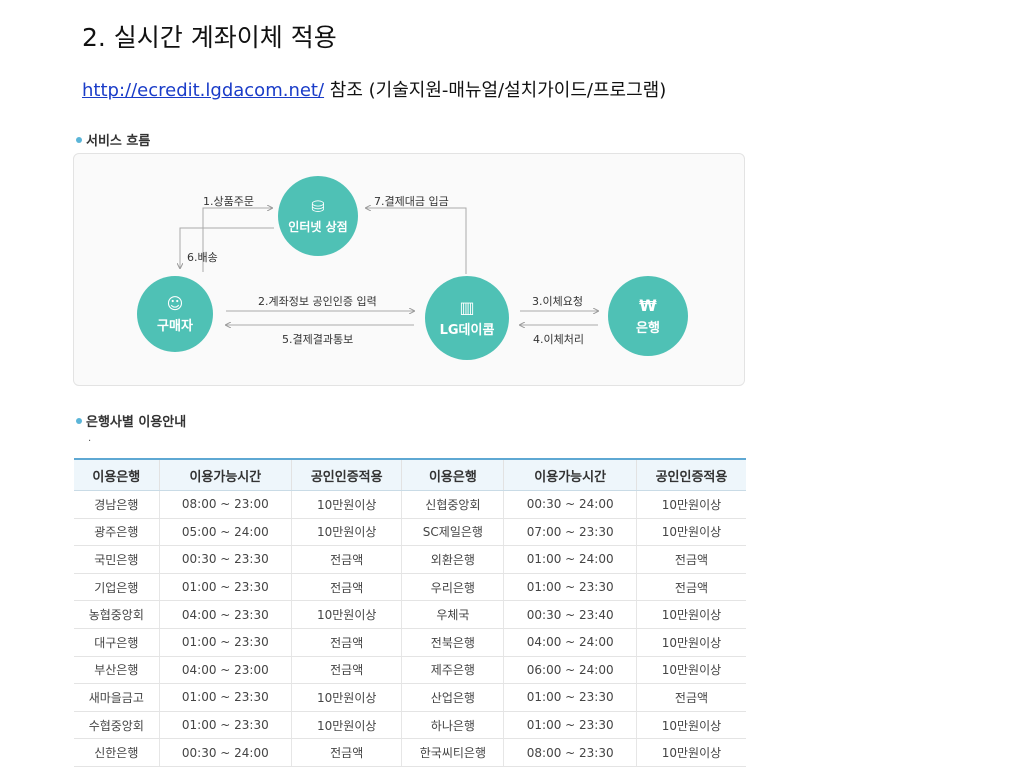 The width and height of the screenshot is (1024, 768). What do you see at coordinates (557, 301) in the screenshot?
I see `step-3-label: 3.이체요청` at bounding box center [557, 301].